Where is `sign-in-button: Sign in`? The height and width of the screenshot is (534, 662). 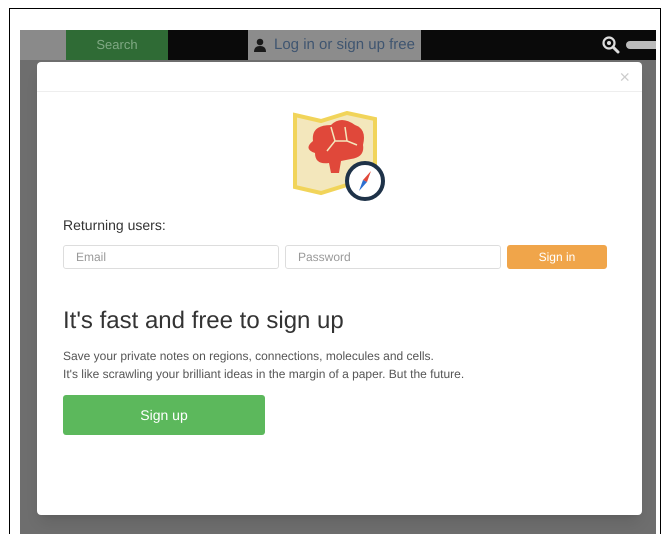 sign-in-button: Sign in is located at coordinates (557, 257).